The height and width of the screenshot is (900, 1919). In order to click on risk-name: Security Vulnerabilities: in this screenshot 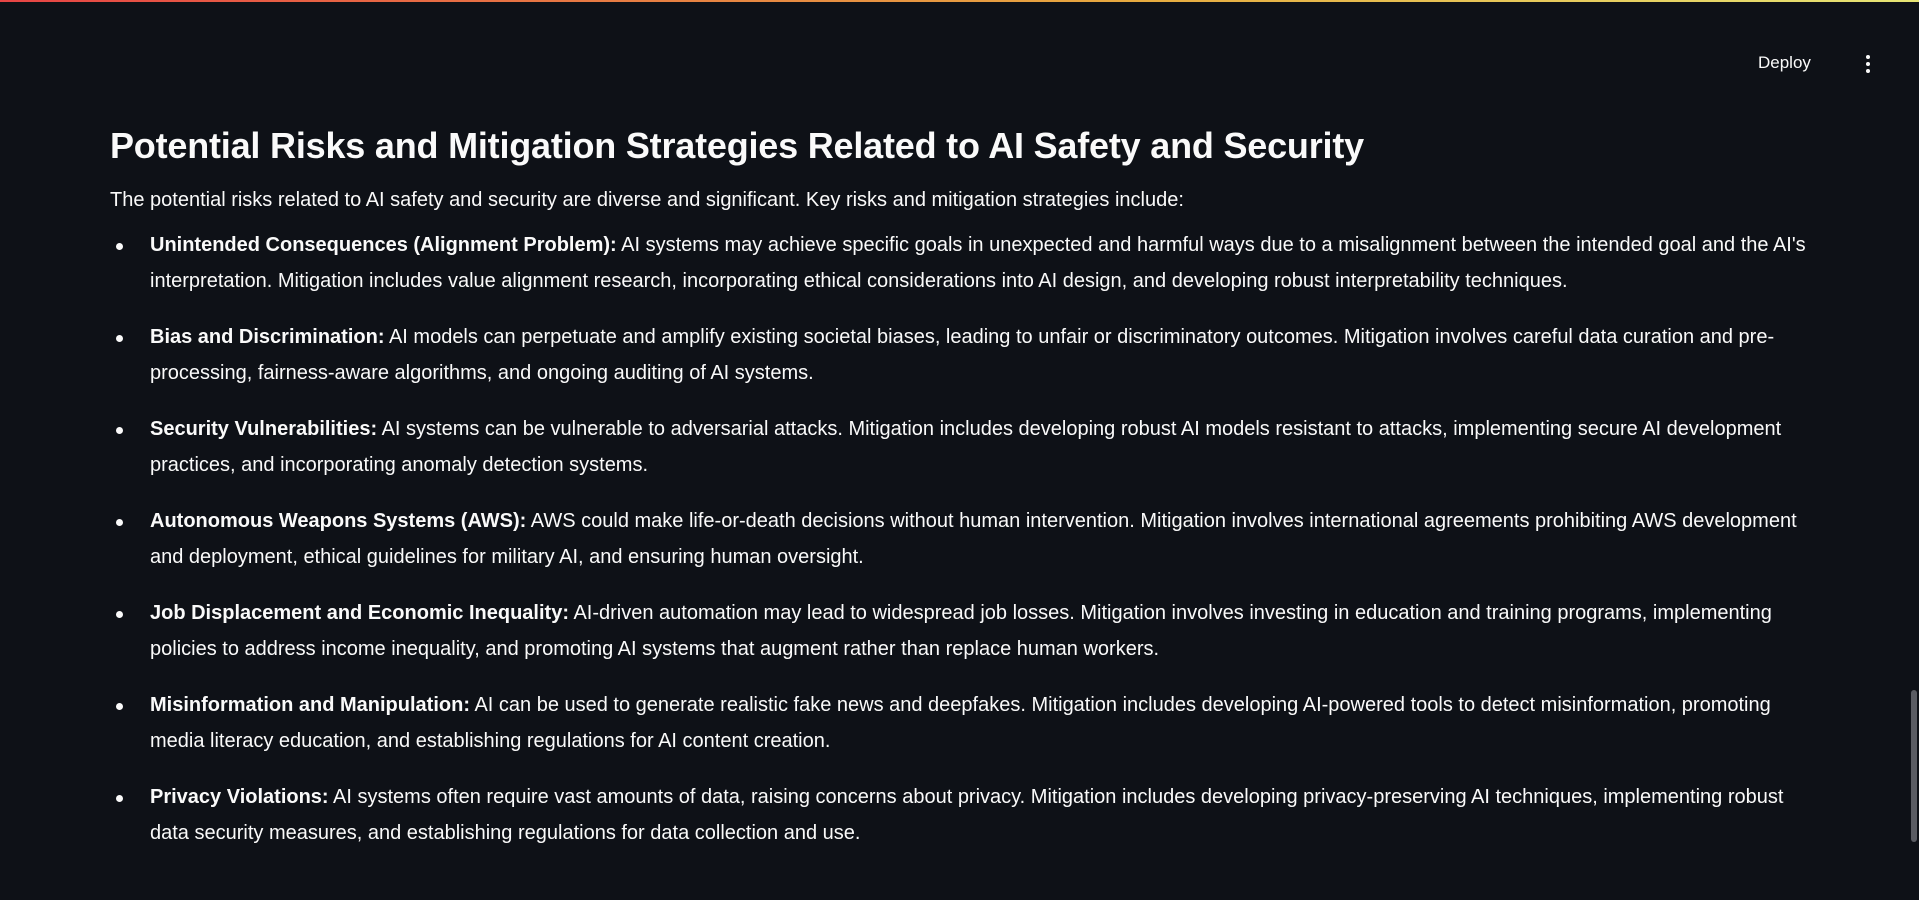, I will do `click(264, 429)`.